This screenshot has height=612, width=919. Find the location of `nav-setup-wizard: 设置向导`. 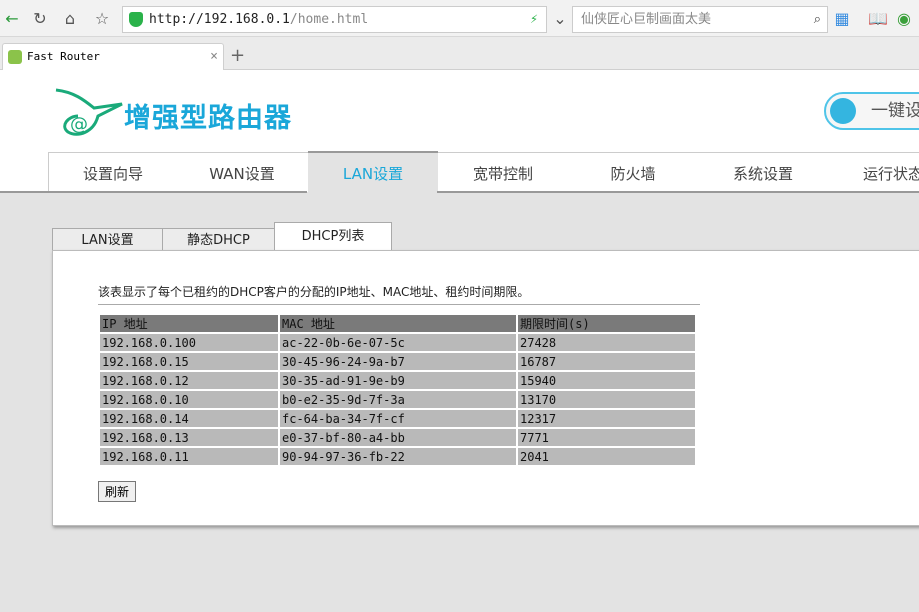

nav-setup-wizard: 设置向导 is located at coordinates (113, 173).